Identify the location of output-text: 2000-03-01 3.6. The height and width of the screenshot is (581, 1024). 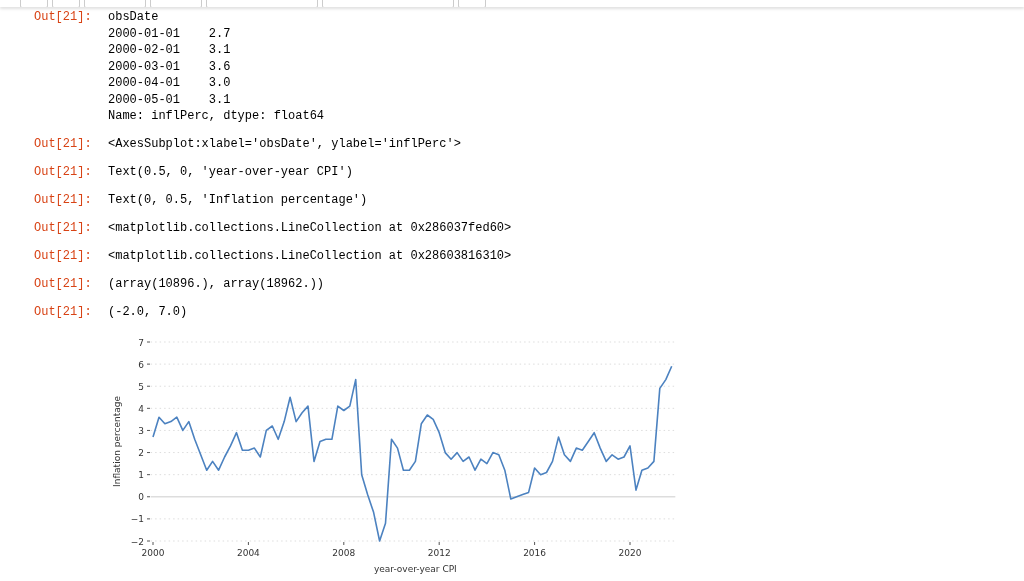
(170, 66).